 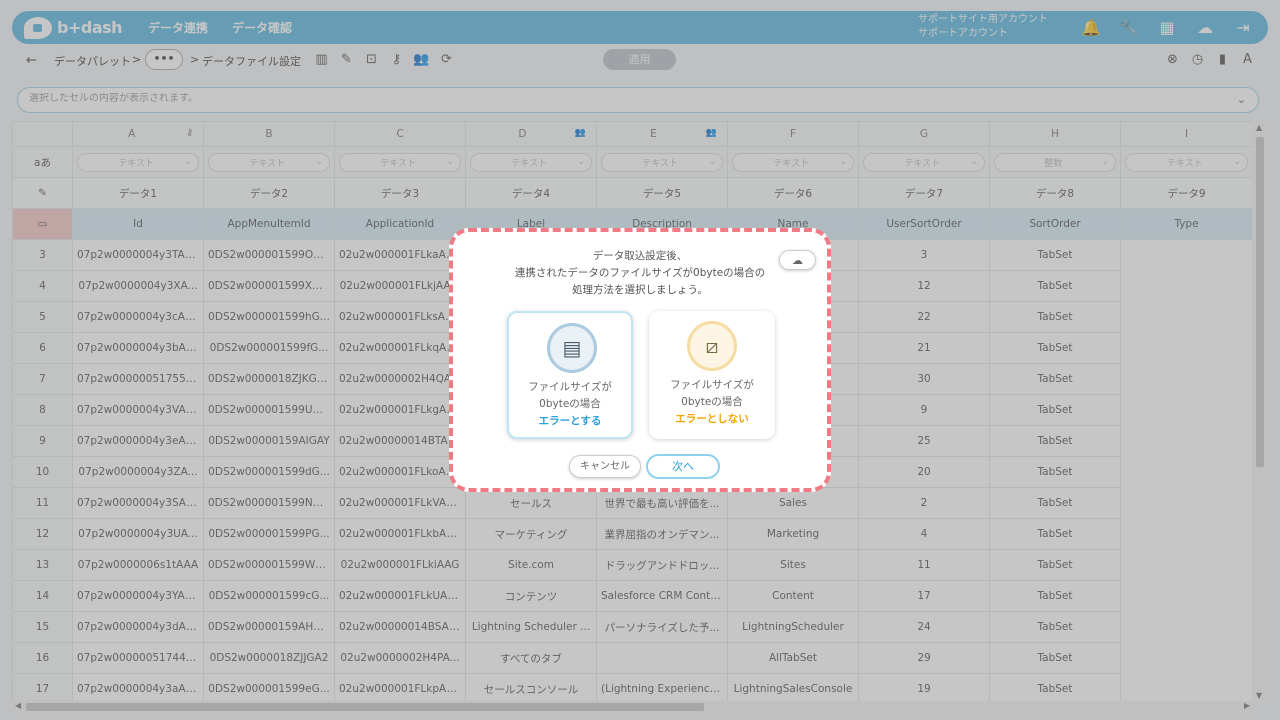 I want to click on option1-line3: エラーとする, so click(x=570, y=421).